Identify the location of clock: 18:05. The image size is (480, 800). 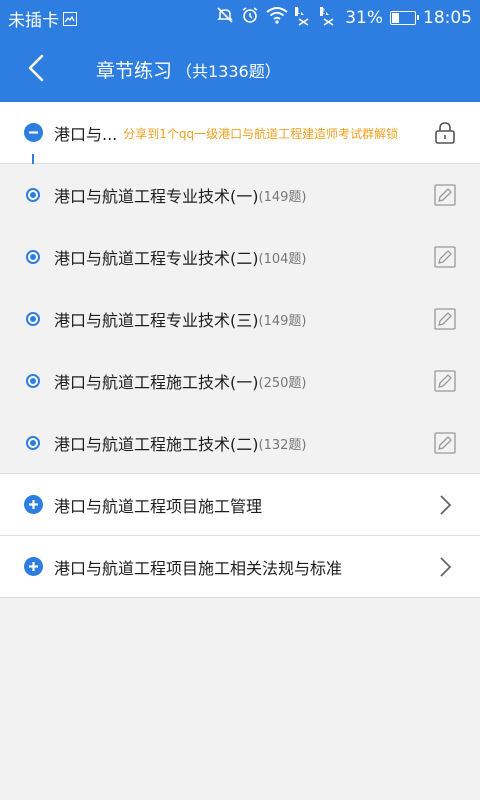
(447, 17).